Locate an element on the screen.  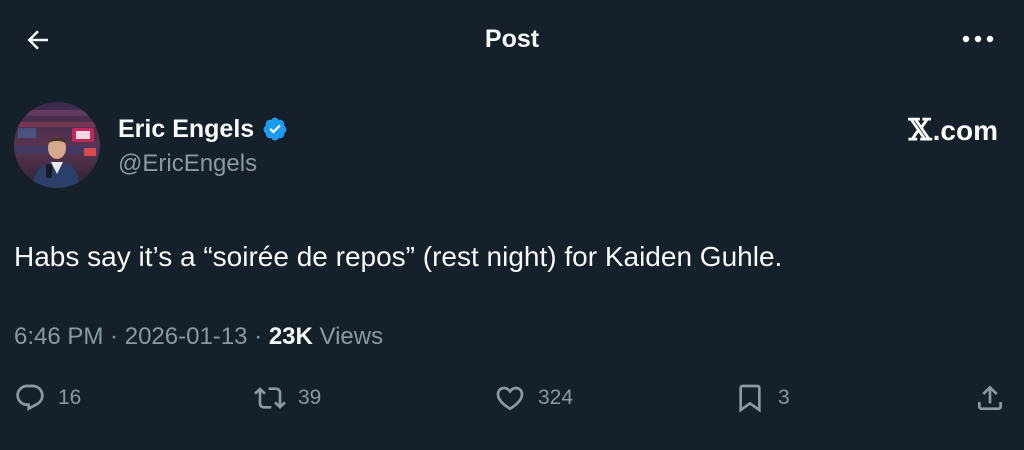
heart-icon is located at coordinates (510, 398).